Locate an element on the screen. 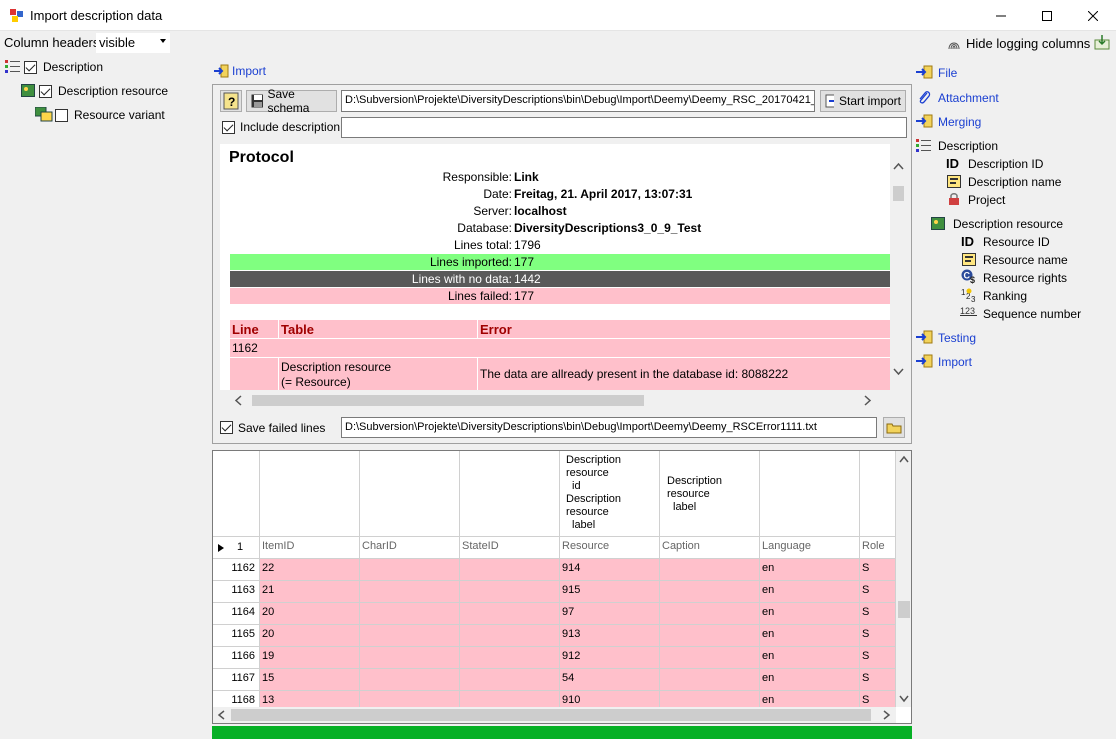  column-header: CharID is located at coordinates (410, 548).